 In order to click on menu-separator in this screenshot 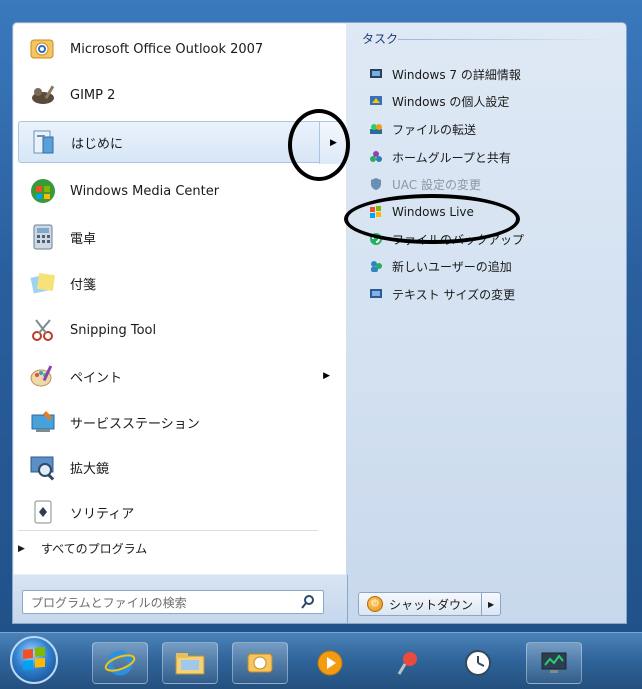, I will do `click(168, 530)`.